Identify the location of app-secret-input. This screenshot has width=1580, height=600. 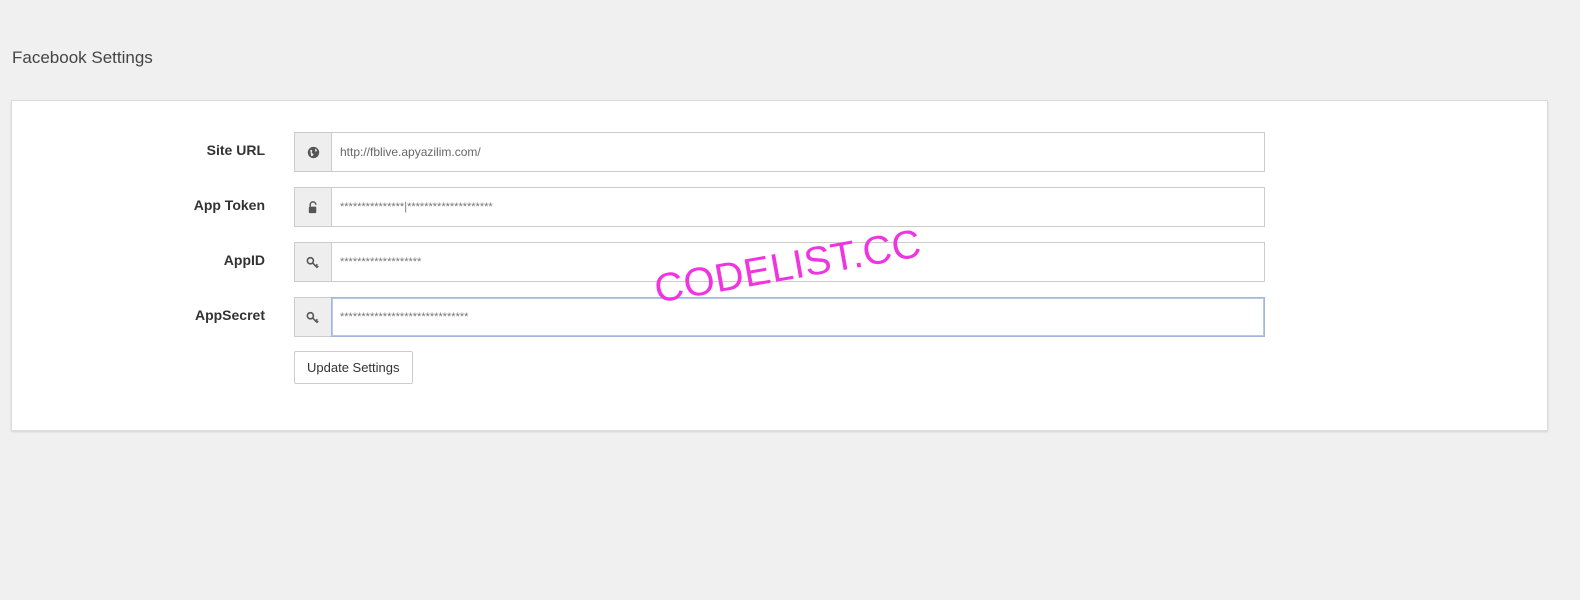
(798, 317).